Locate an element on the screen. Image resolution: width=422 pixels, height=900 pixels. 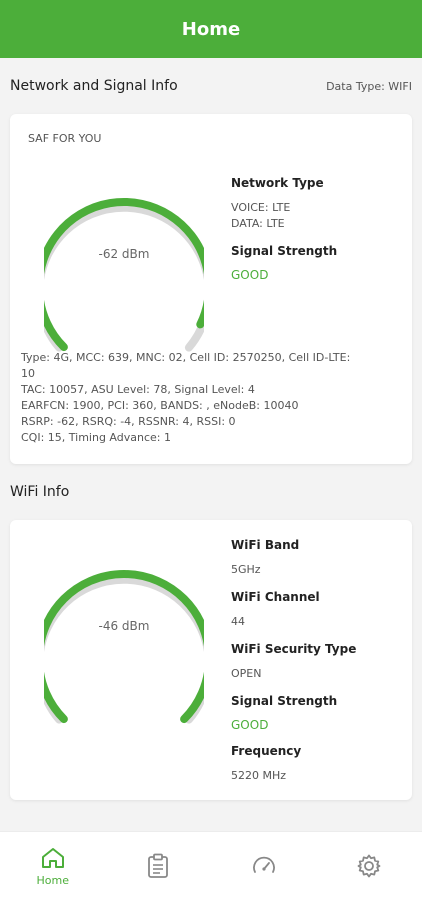
wifi-channel-label: WiFi Channel is located at coordinates (275, 597).